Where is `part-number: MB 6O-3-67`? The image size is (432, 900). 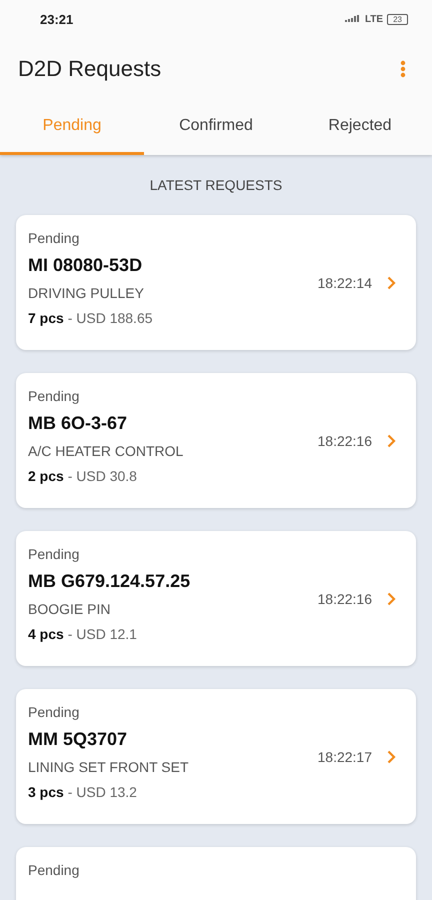 part-number: MB 6O-3-67 is located at coordinates (78, 423).